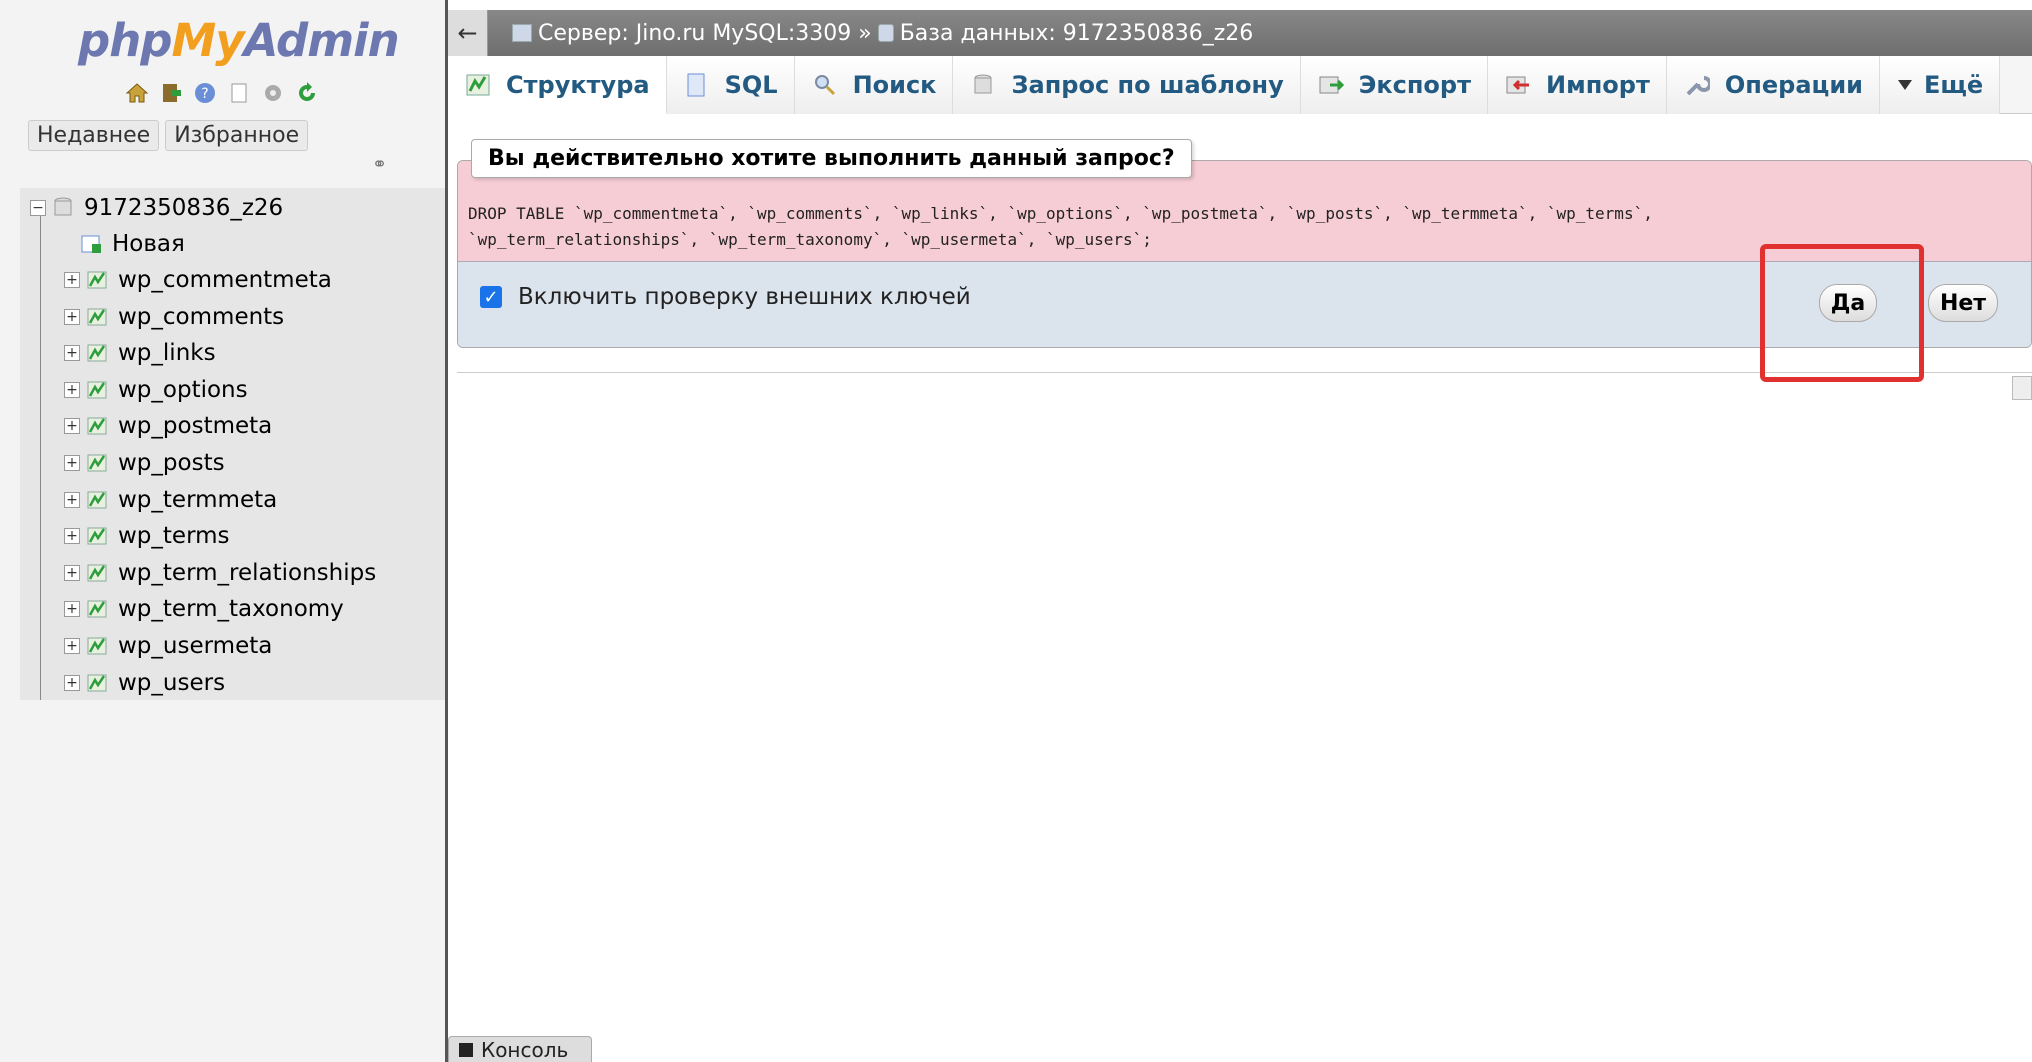  Describe the element at coordinates (94, 135) in the screenshot. I see `recent-tab: Недавнее` at that location.